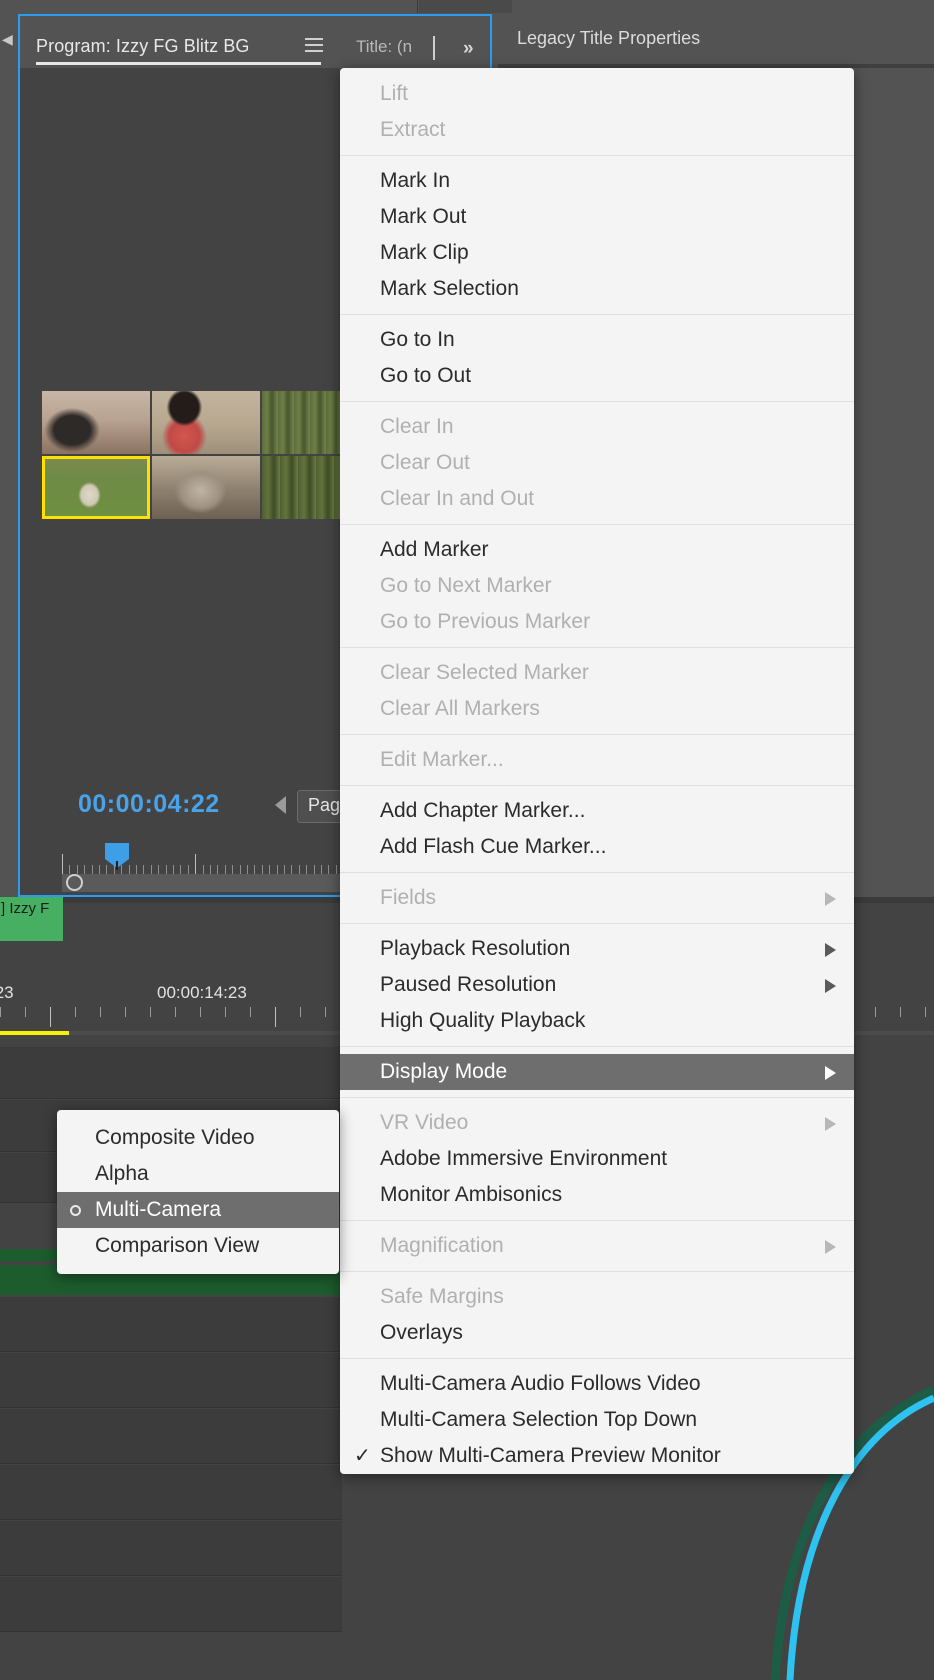 Image resolution: width=934 pixels, height=1680 pixels. Describe the element at coordinates (597, 253) in the screenshot. I see `menu-item-mark-clip: Mark Clip` at that location.